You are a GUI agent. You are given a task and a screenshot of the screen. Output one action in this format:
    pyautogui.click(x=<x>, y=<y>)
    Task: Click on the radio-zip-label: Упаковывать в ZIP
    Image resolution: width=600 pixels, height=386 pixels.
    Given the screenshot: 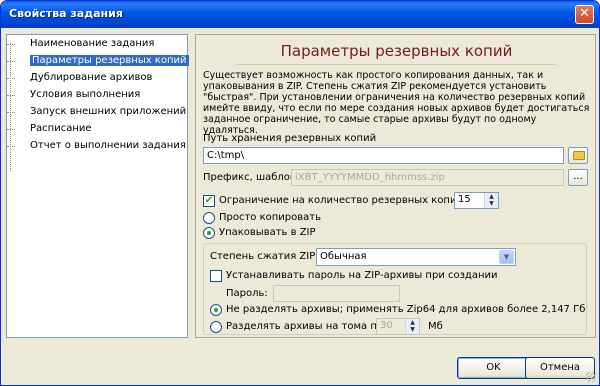 What is the action you would take?
    pyautogui.click(x=267, y=232)
    